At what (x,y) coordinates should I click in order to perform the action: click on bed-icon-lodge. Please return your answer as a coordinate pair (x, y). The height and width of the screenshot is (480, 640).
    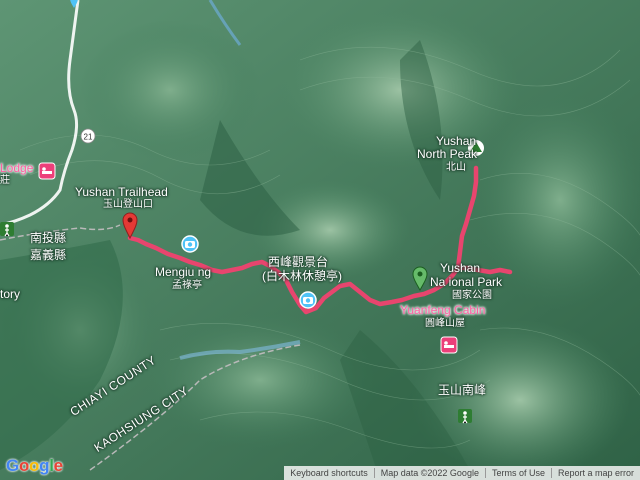
    Looking at the image, I should click on (47, 171).